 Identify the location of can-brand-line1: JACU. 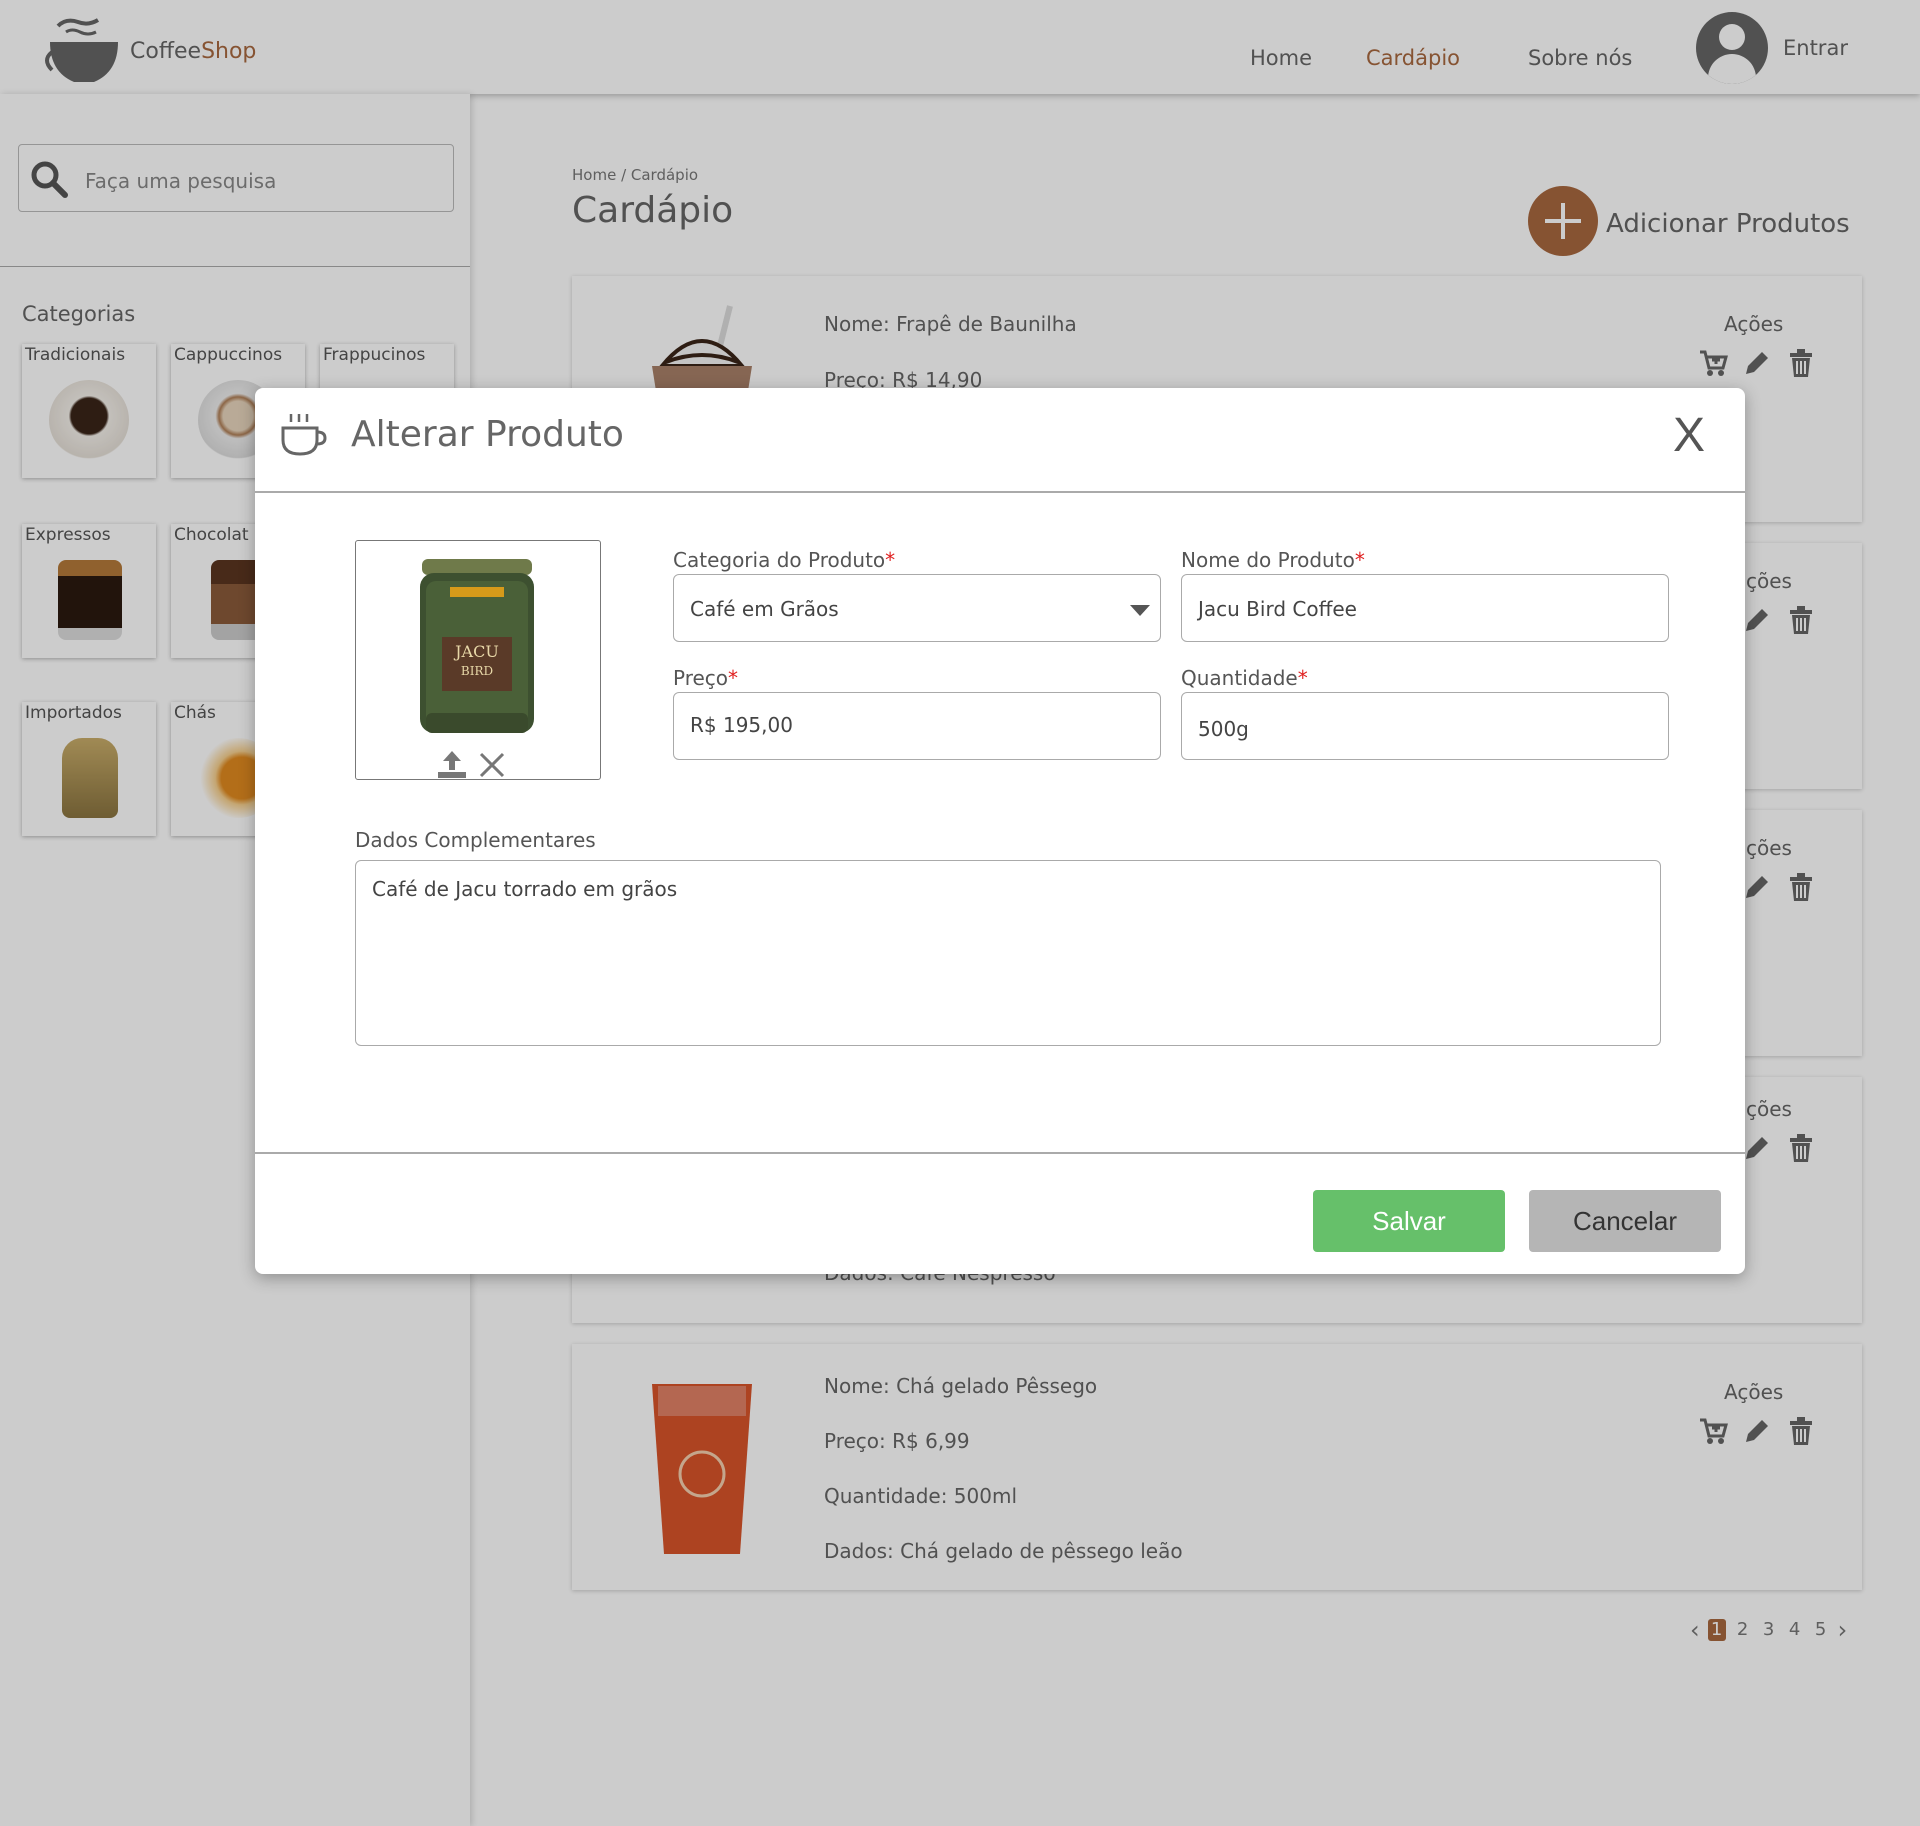
(476, 651).